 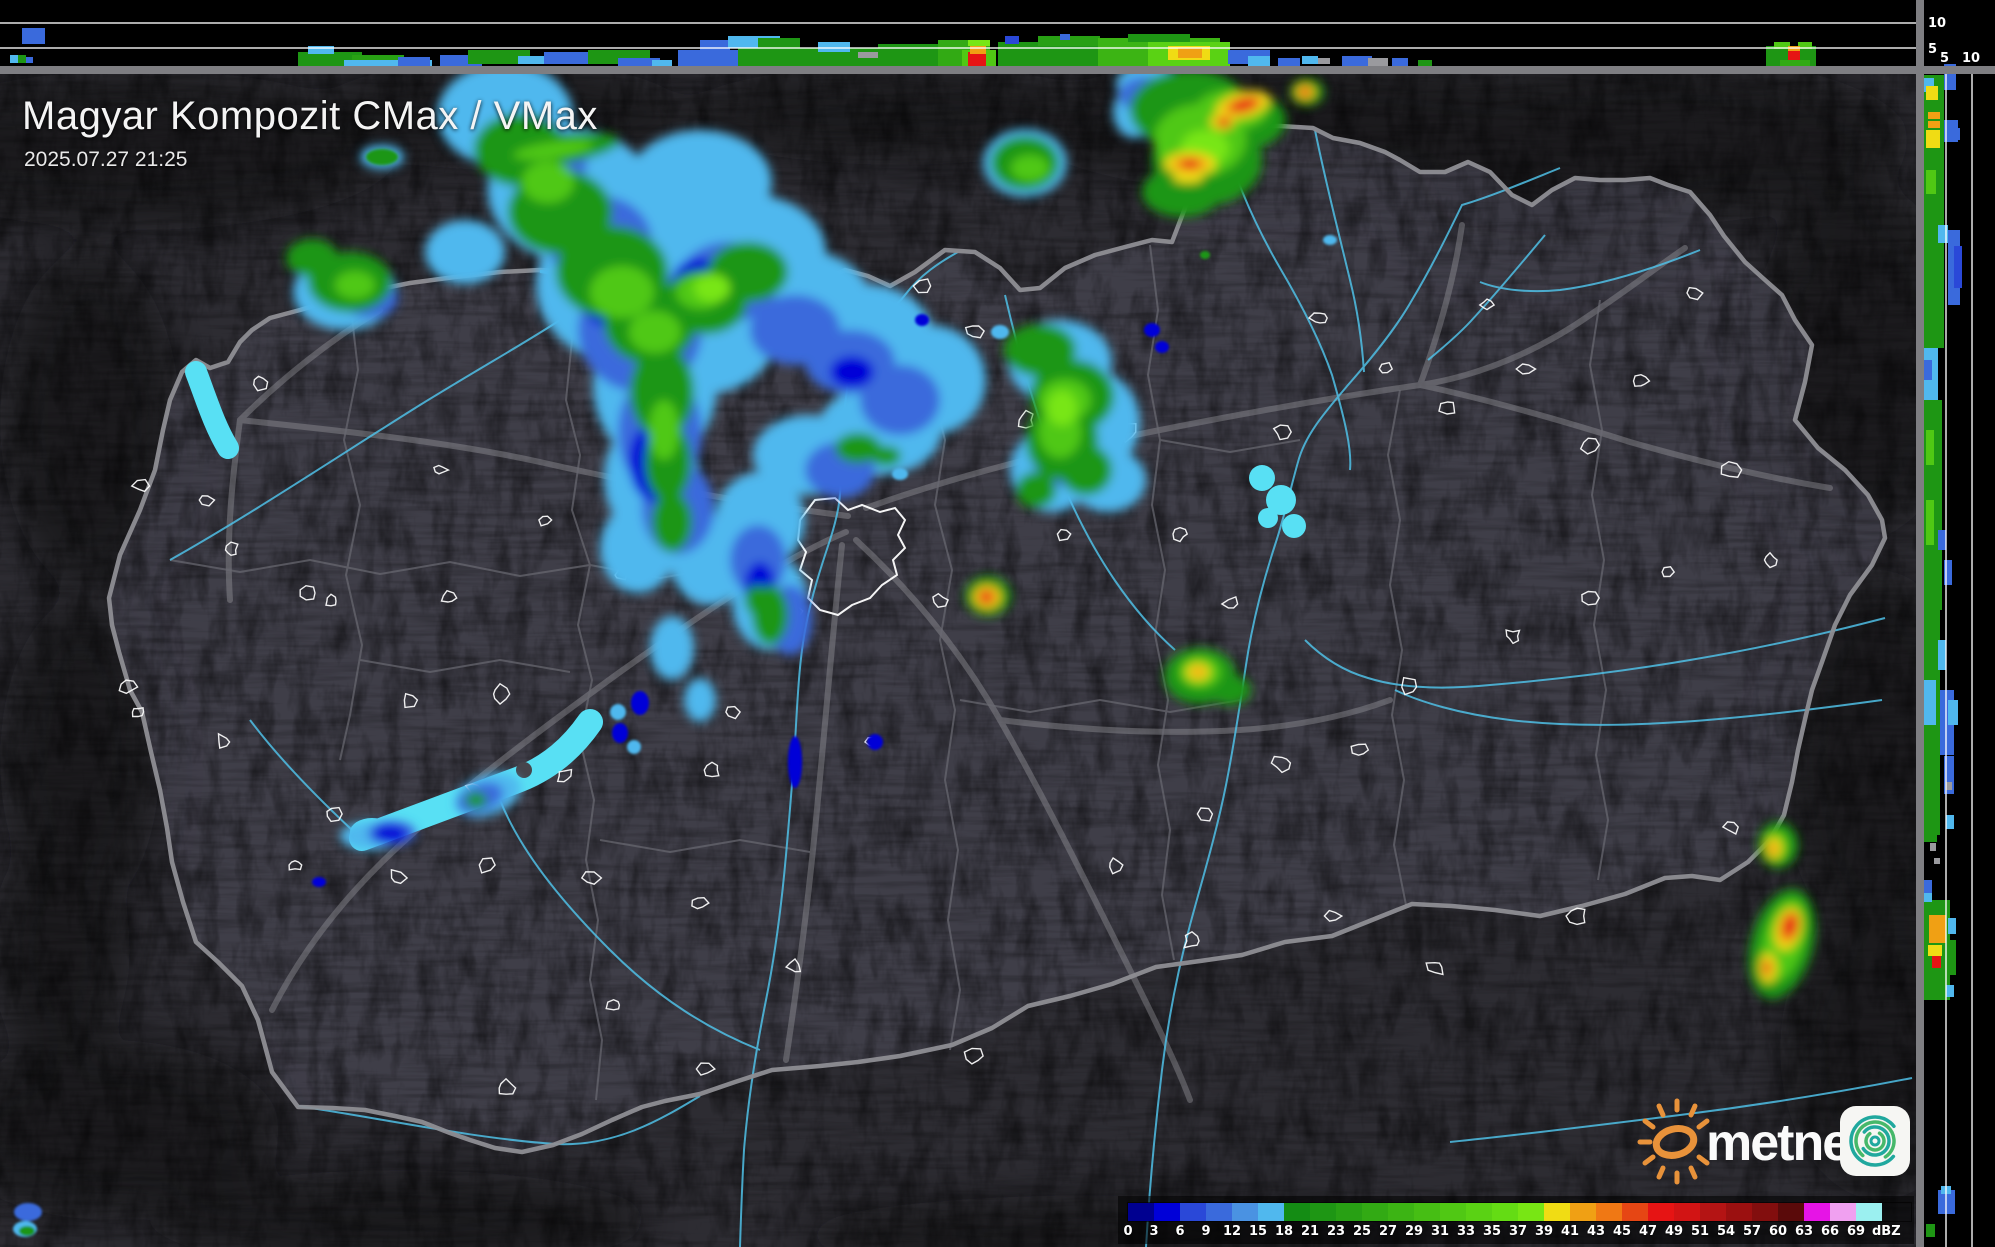 I want to click on legend-label: 3, so click(x=1154, y=1231).